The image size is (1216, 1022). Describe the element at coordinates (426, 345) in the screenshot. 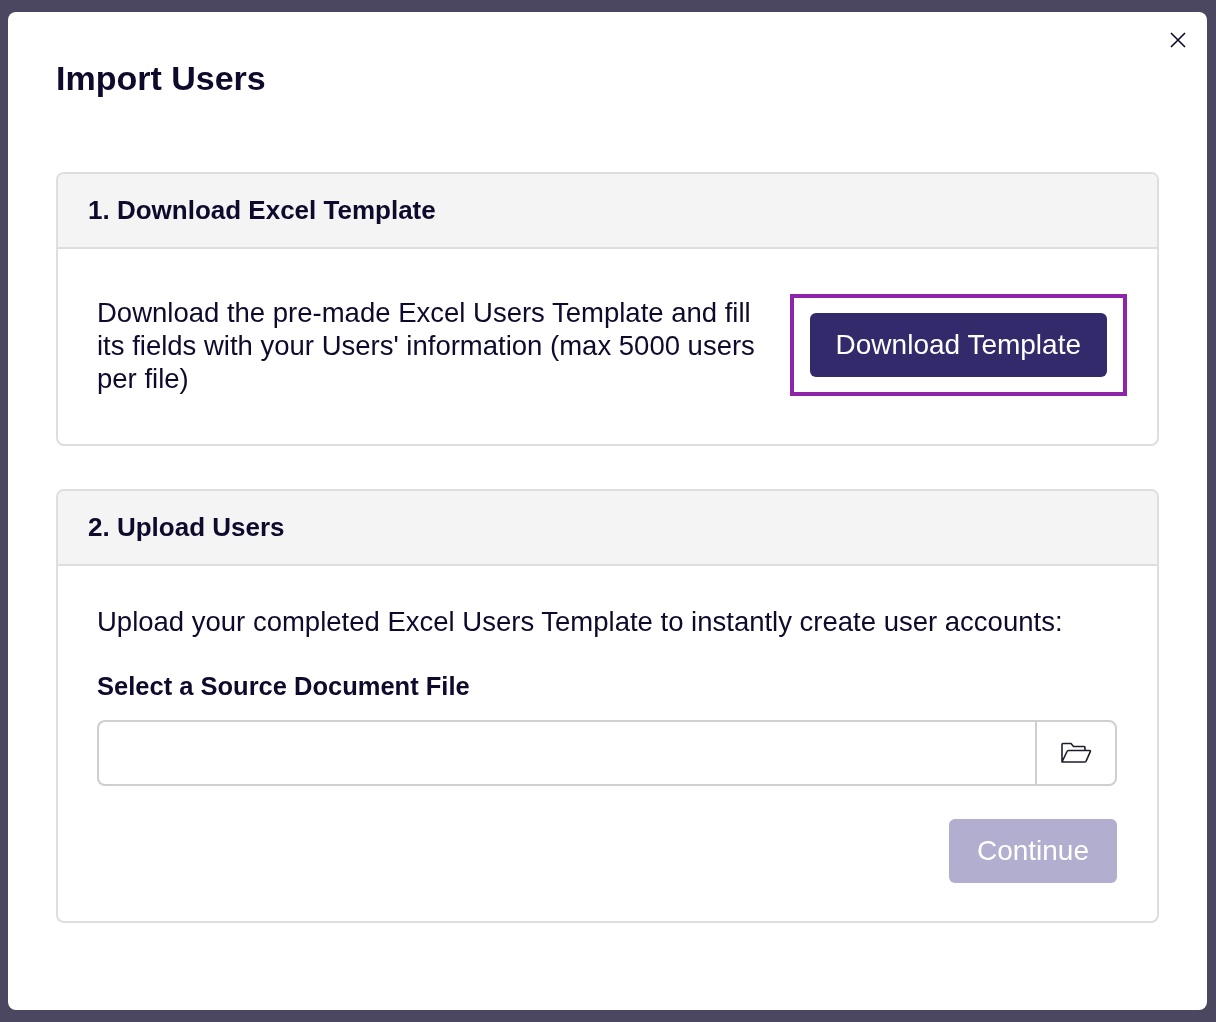

I see `instruction-text: Download the pre-made Excel Users Template and fill its fields with your Users' information (max 5000 users per file)` at that location.